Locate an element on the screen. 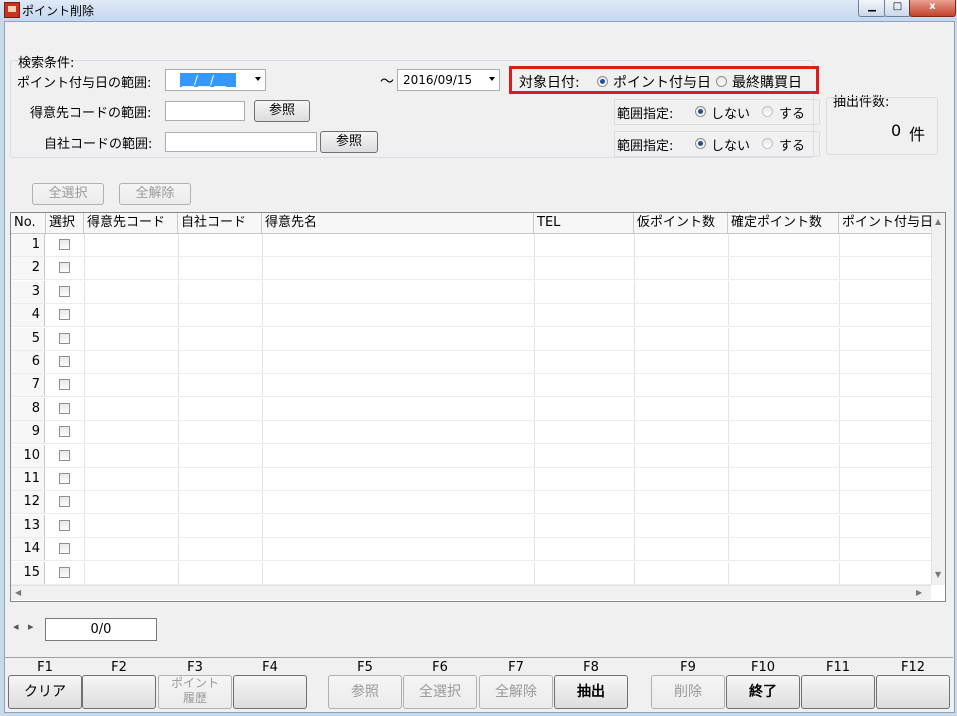  table-row: 12 is located at coordinates (471, 503).